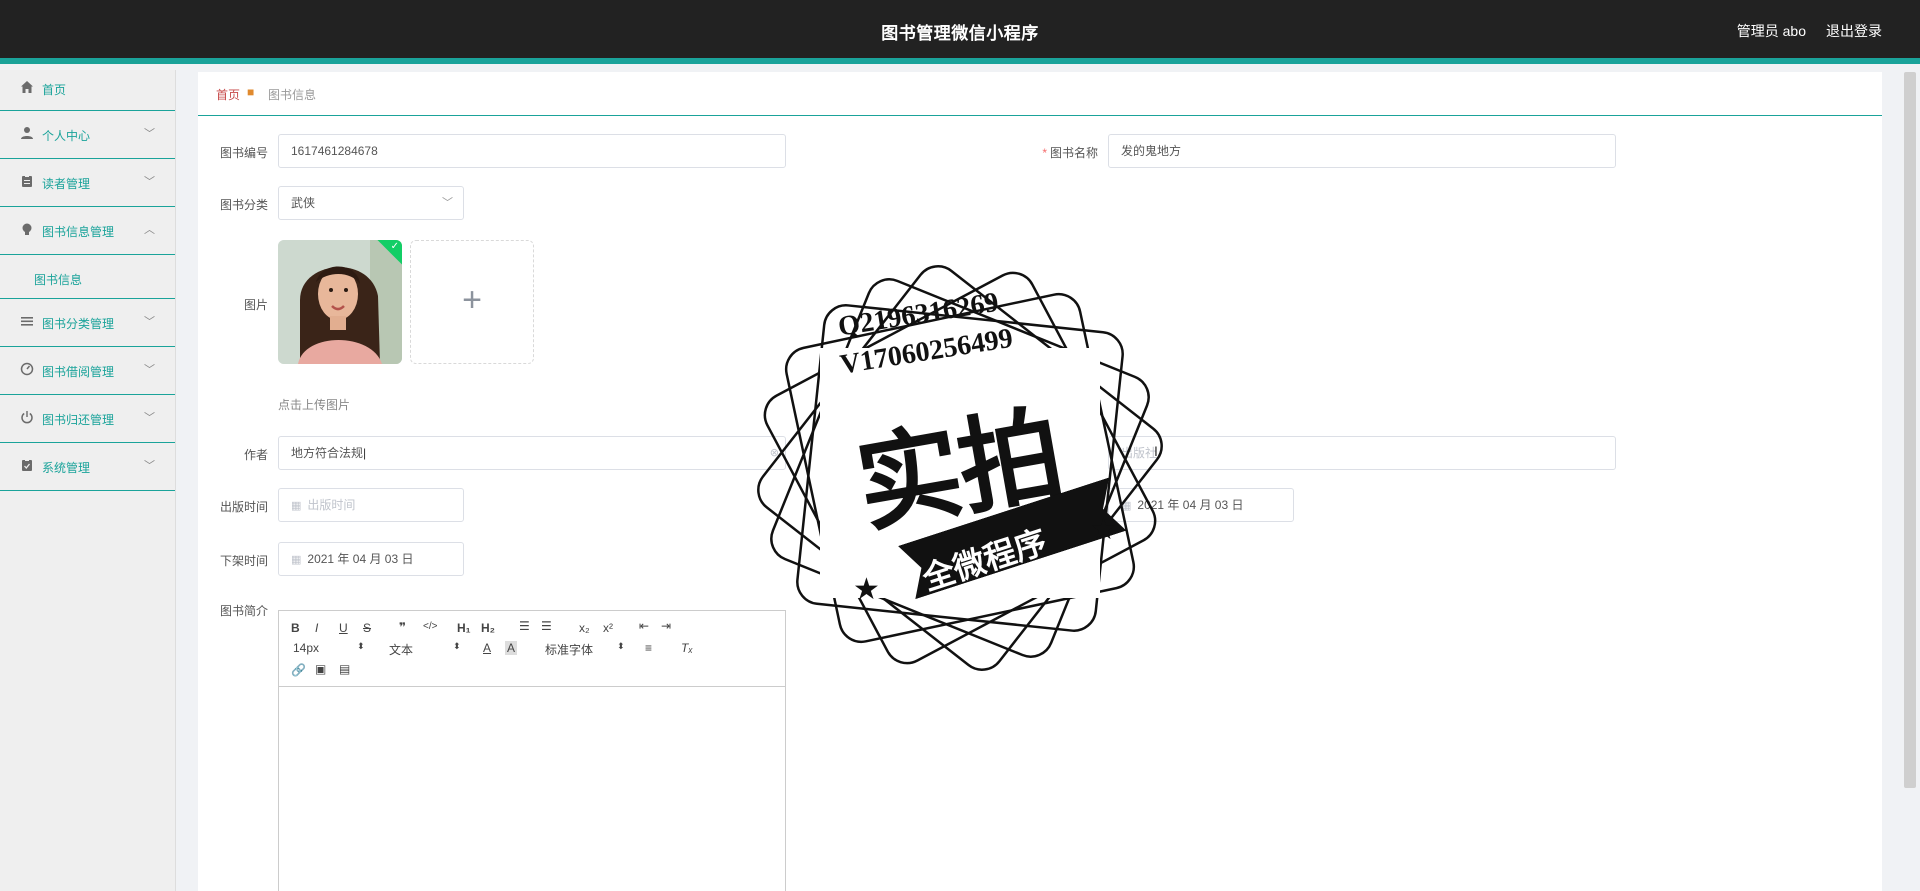  I want to click on sidebar-item-system-management: 系统管理 ﹀, so click(87, 467).